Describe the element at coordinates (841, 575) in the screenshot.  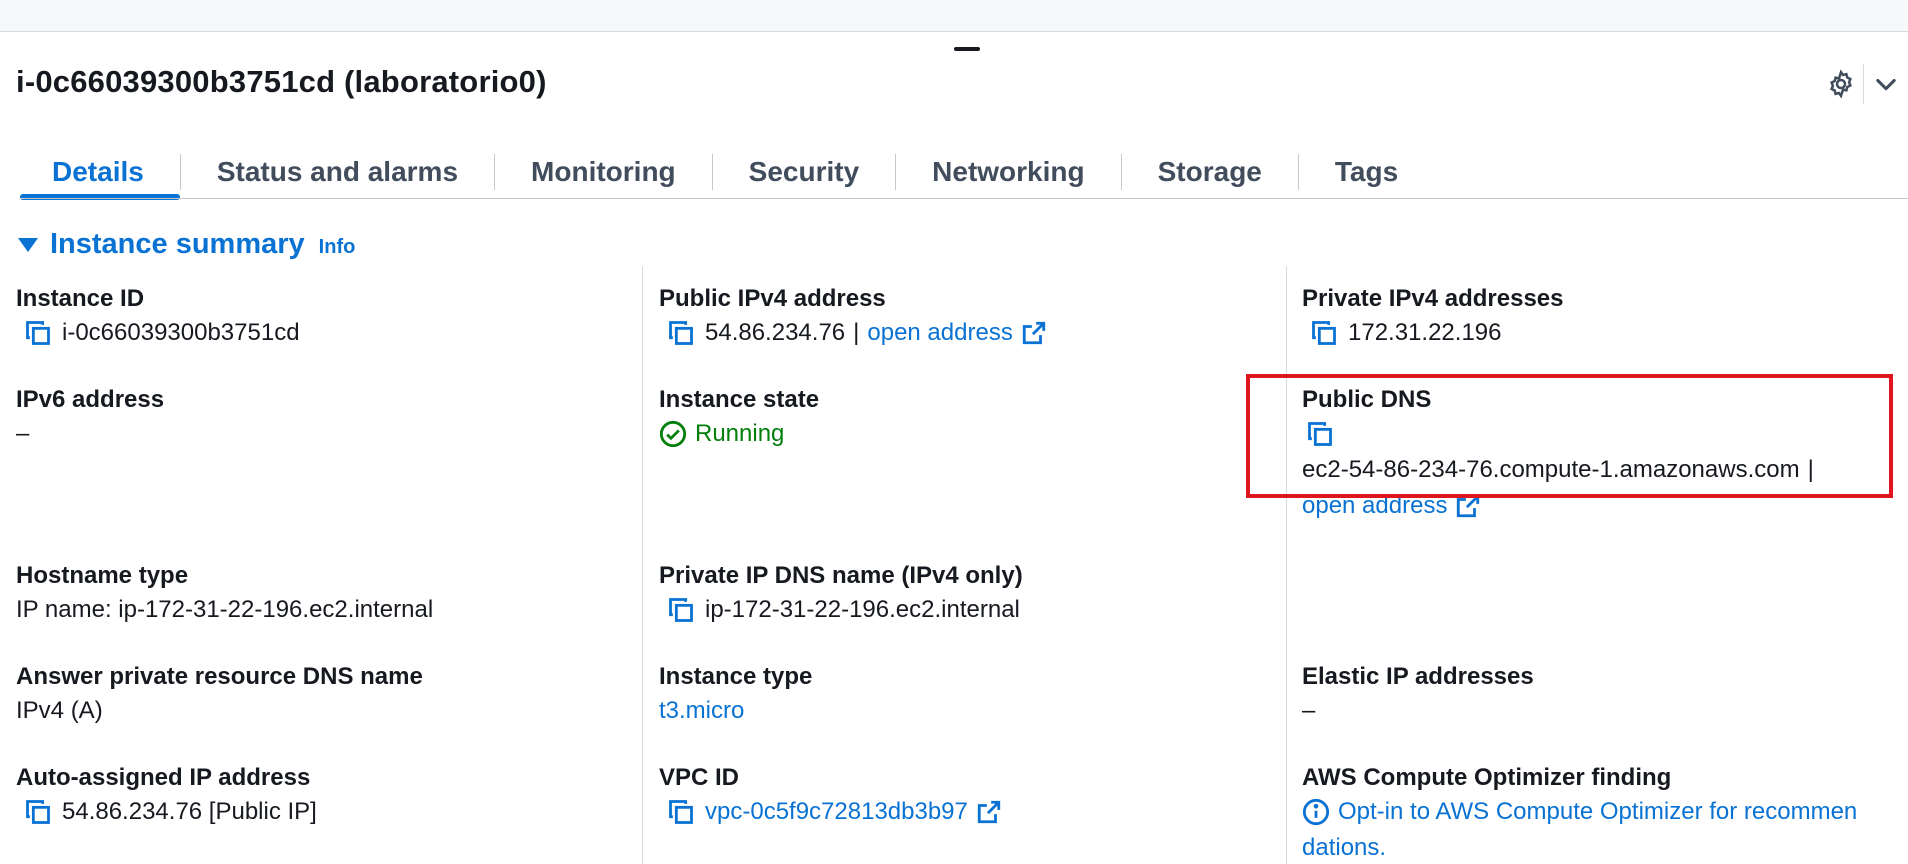
I see `field-label: Private IP DNS name (IPv4 only)` at that location.